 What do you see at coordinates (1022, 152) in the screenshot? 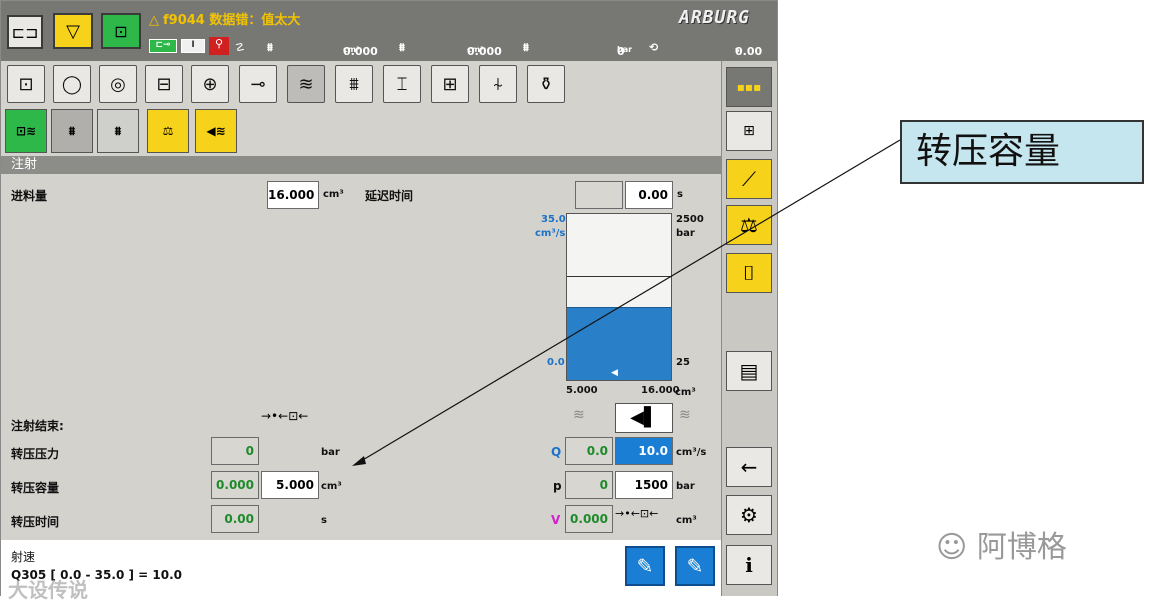
I see `callout-box: 转压容量` at bounding box center [1022, 152].